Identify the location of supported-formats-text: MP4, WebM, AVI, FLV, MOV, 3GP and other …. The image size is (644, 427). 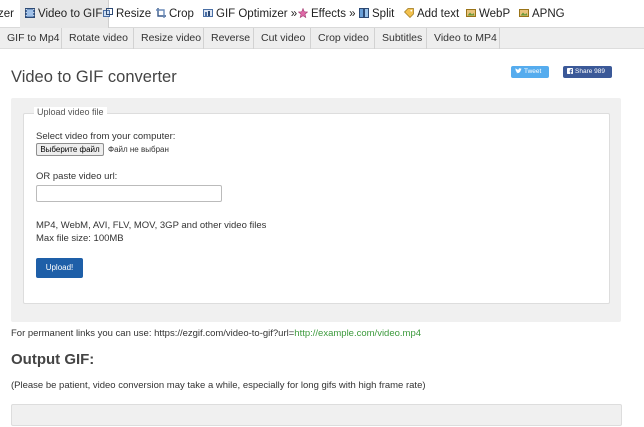
(151, 225).